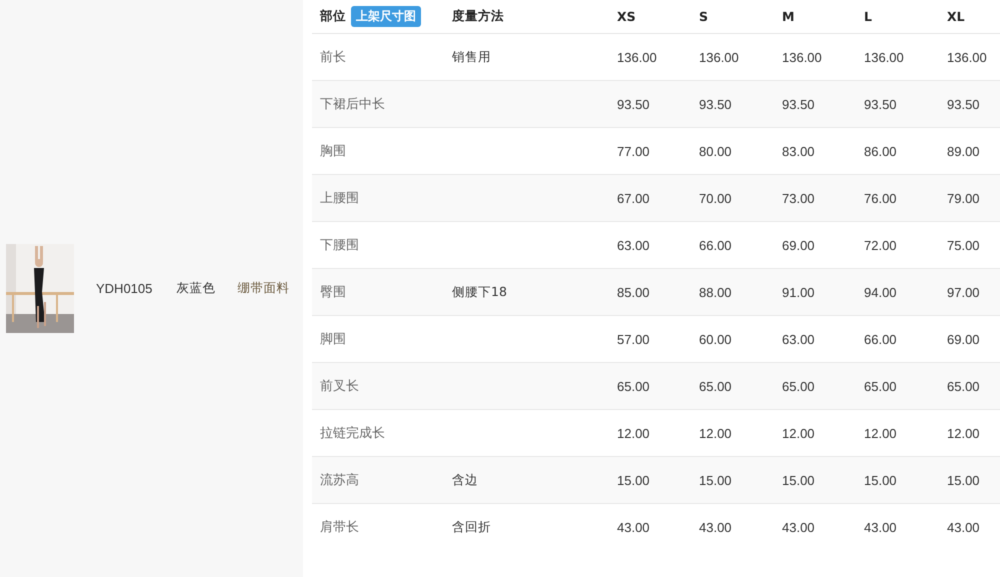 This screenshot has width=1000, height=577. I want to click on table-cell-text: 前叉长, so click(339, 386).